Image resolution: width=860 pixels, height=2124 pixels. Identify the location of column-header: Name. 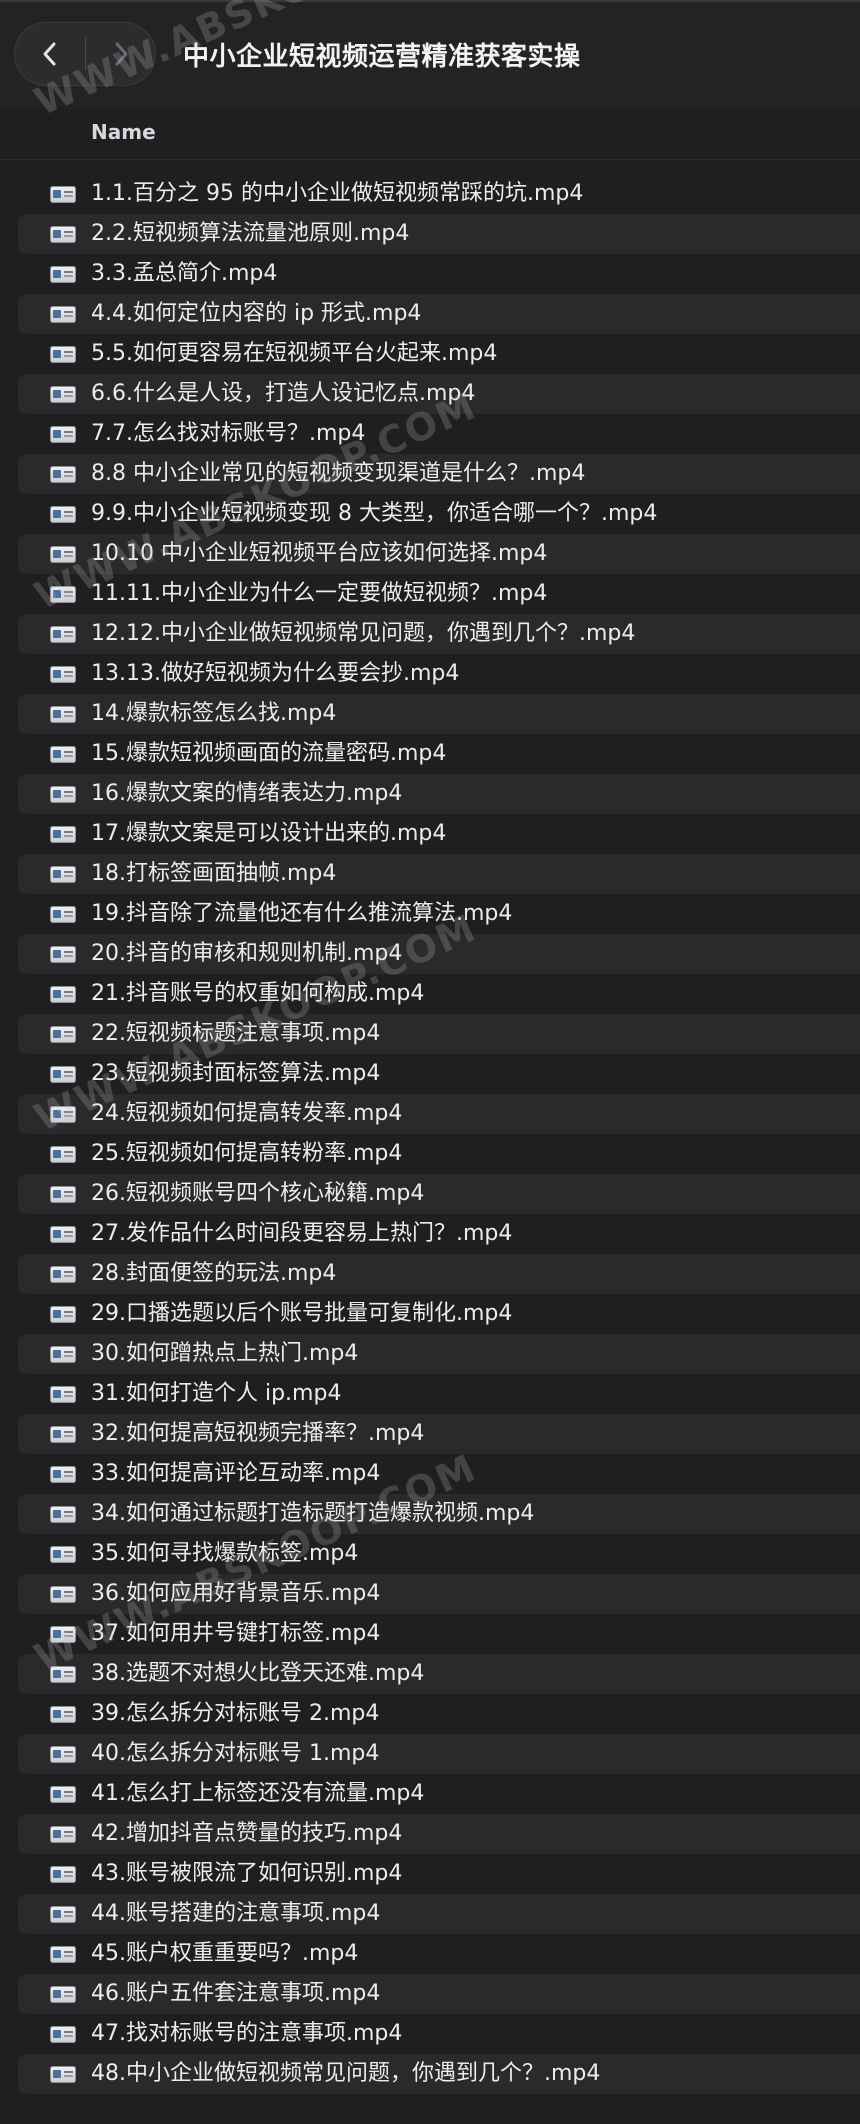
(430, 134).